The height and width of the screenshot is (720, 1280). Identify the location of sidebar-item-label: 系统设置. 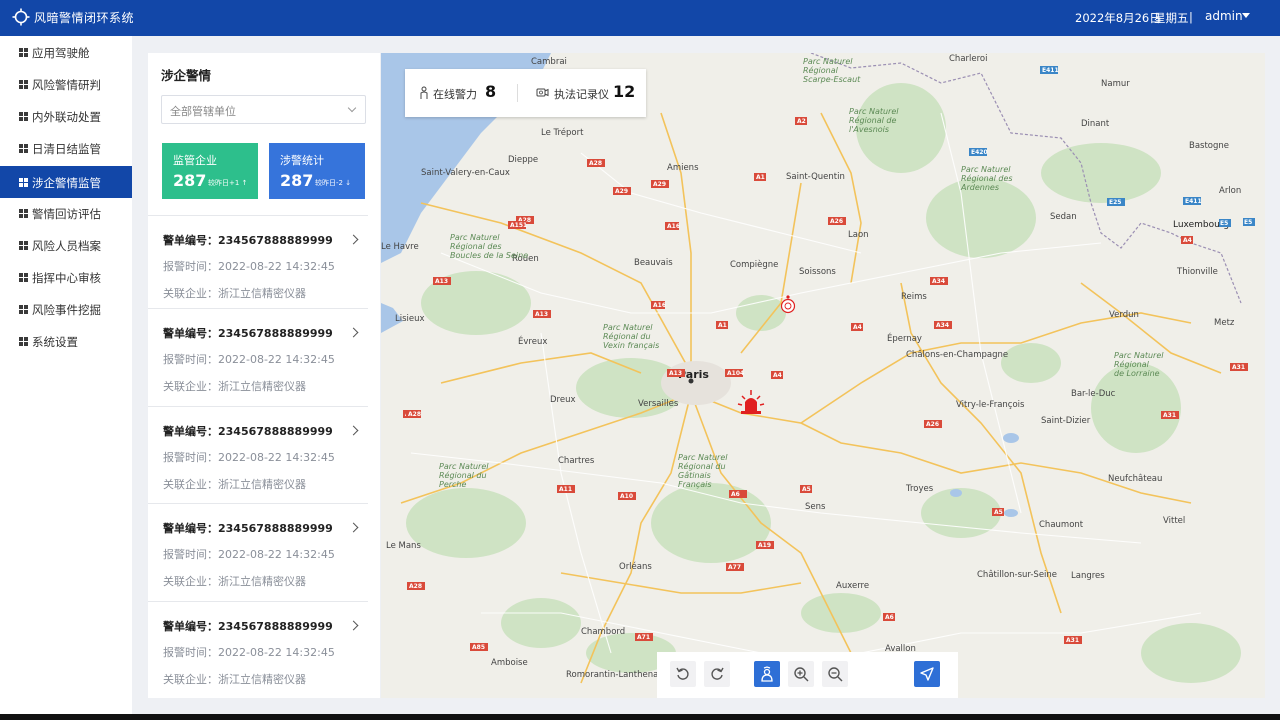
(55, 342).